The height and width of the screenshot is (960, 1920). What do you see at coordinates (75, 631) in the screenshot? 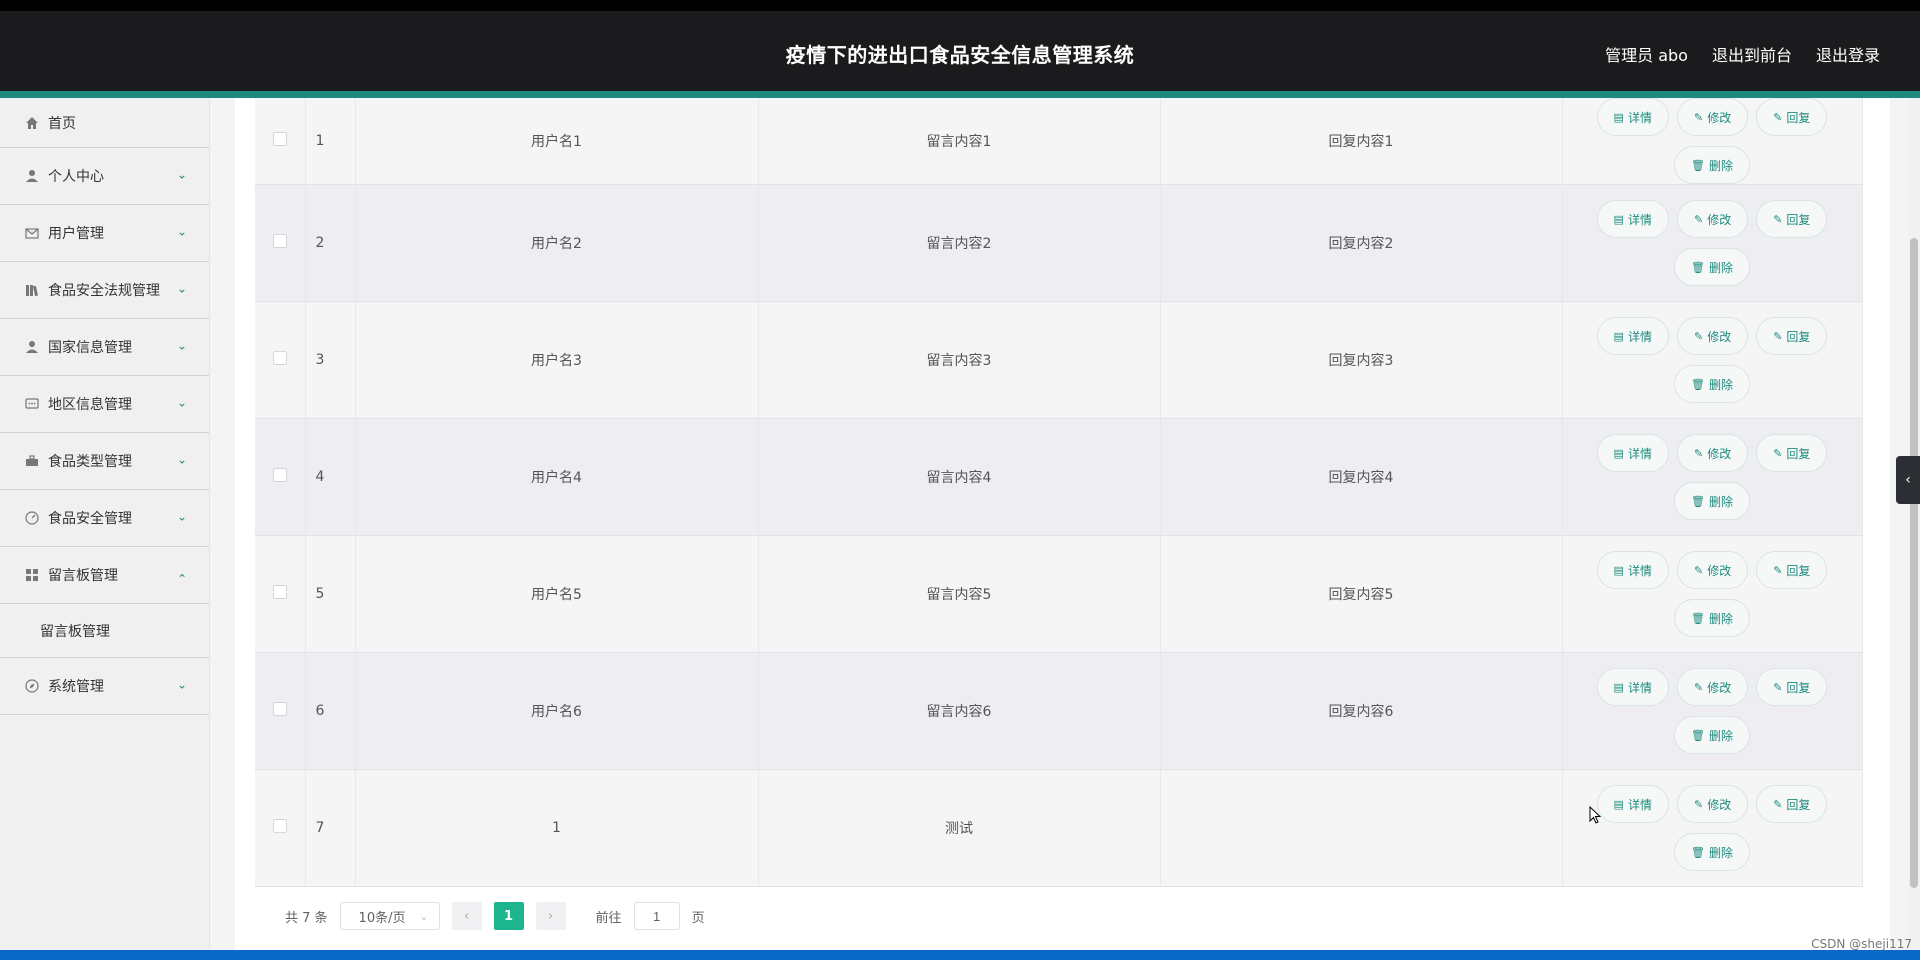
I see `sidebar-item-label: 留言板管理` at bounding box center [75, 631].